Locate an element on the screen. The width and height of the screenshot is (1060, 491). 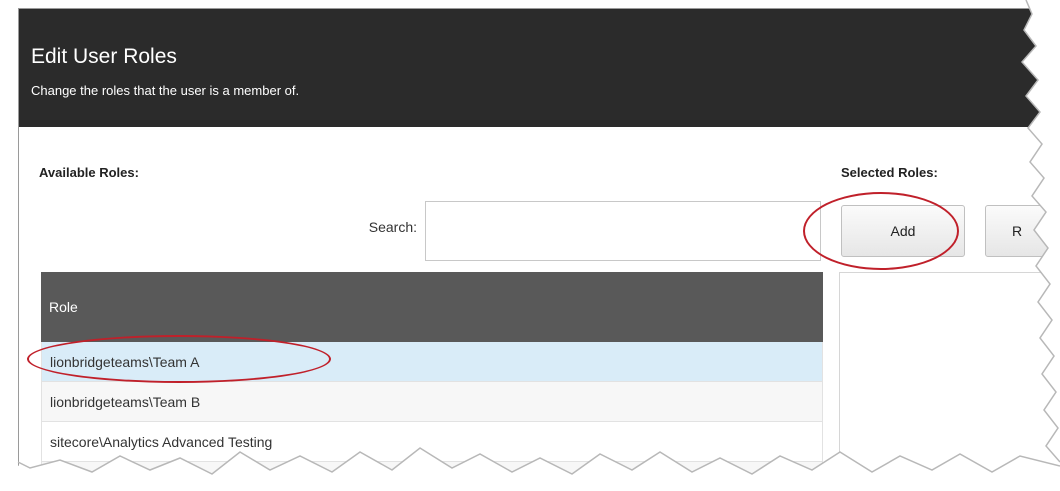
search-input is located at coordinates (623, 231).